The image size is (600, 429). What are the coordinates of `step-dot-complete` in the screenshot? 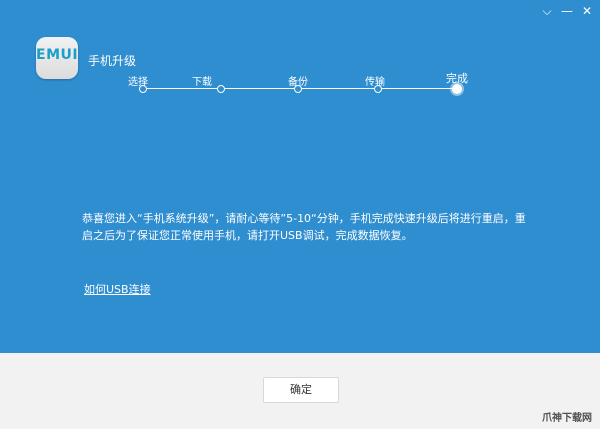 It's located at (457, 89).